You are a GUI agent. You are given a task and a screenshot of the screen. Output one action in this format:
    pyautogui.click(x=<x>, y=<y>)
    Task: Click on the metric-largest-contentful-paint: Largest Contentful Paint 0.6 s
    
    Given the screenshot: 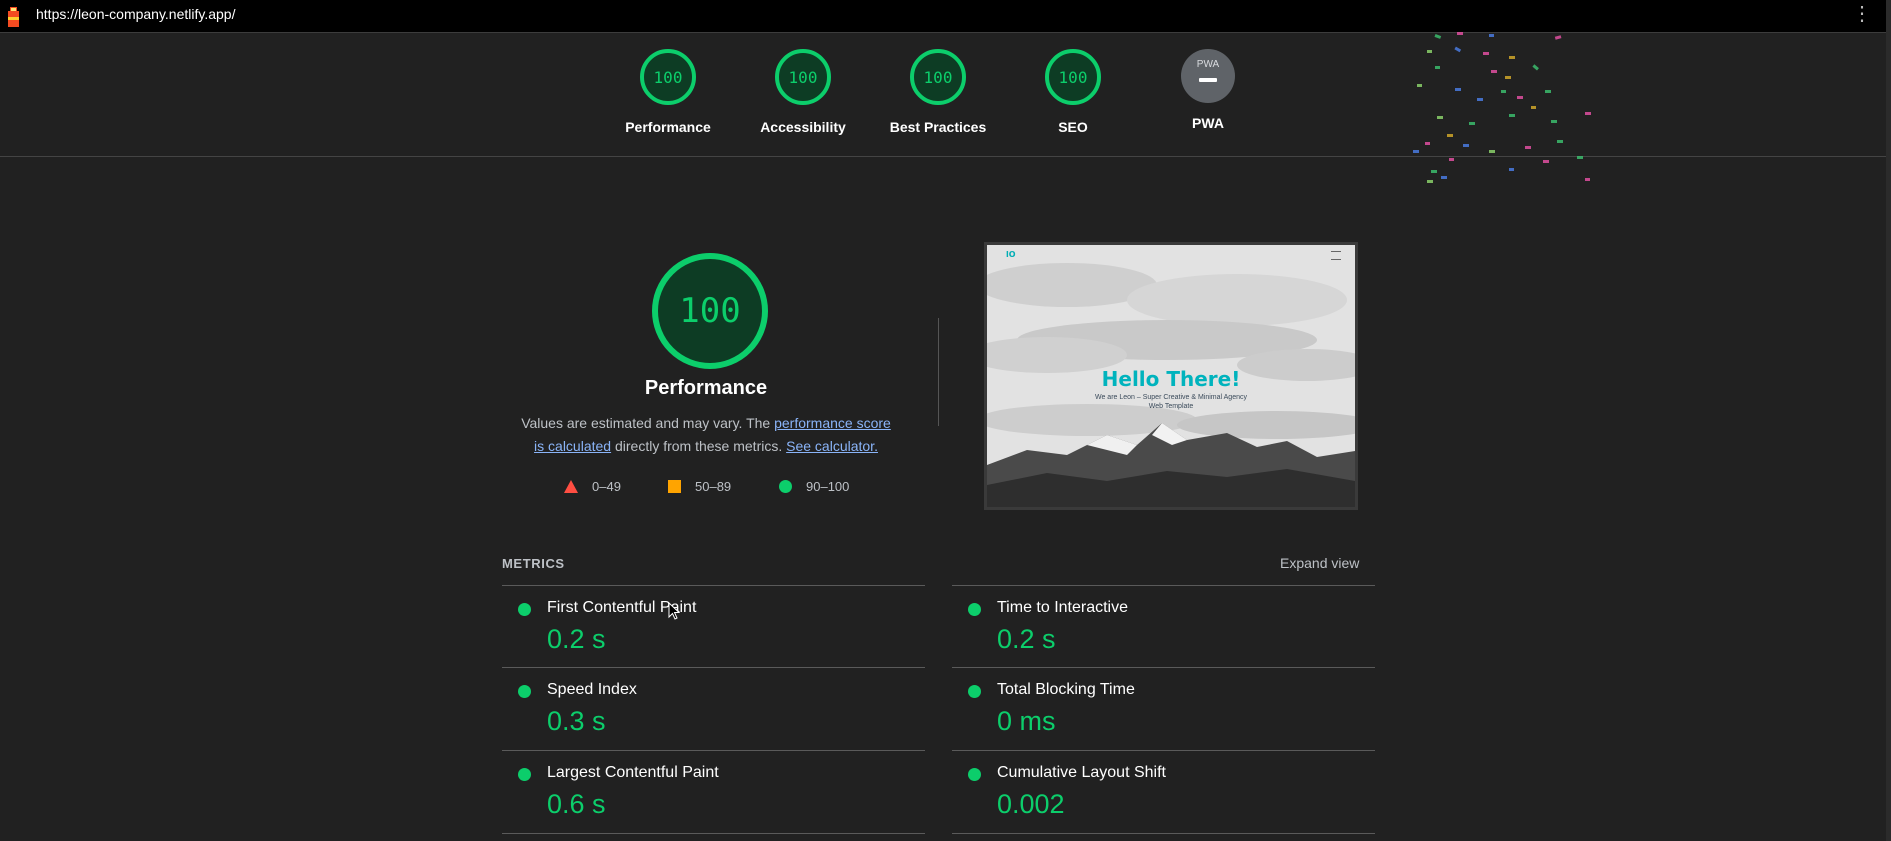 What is the action you would take?
    pyautogui.click(x=713, y=791)
    